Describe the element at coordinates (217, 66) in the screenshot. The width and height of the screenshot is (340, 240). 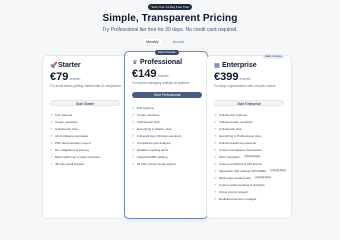
I see `building-icon: ▦` at that location.